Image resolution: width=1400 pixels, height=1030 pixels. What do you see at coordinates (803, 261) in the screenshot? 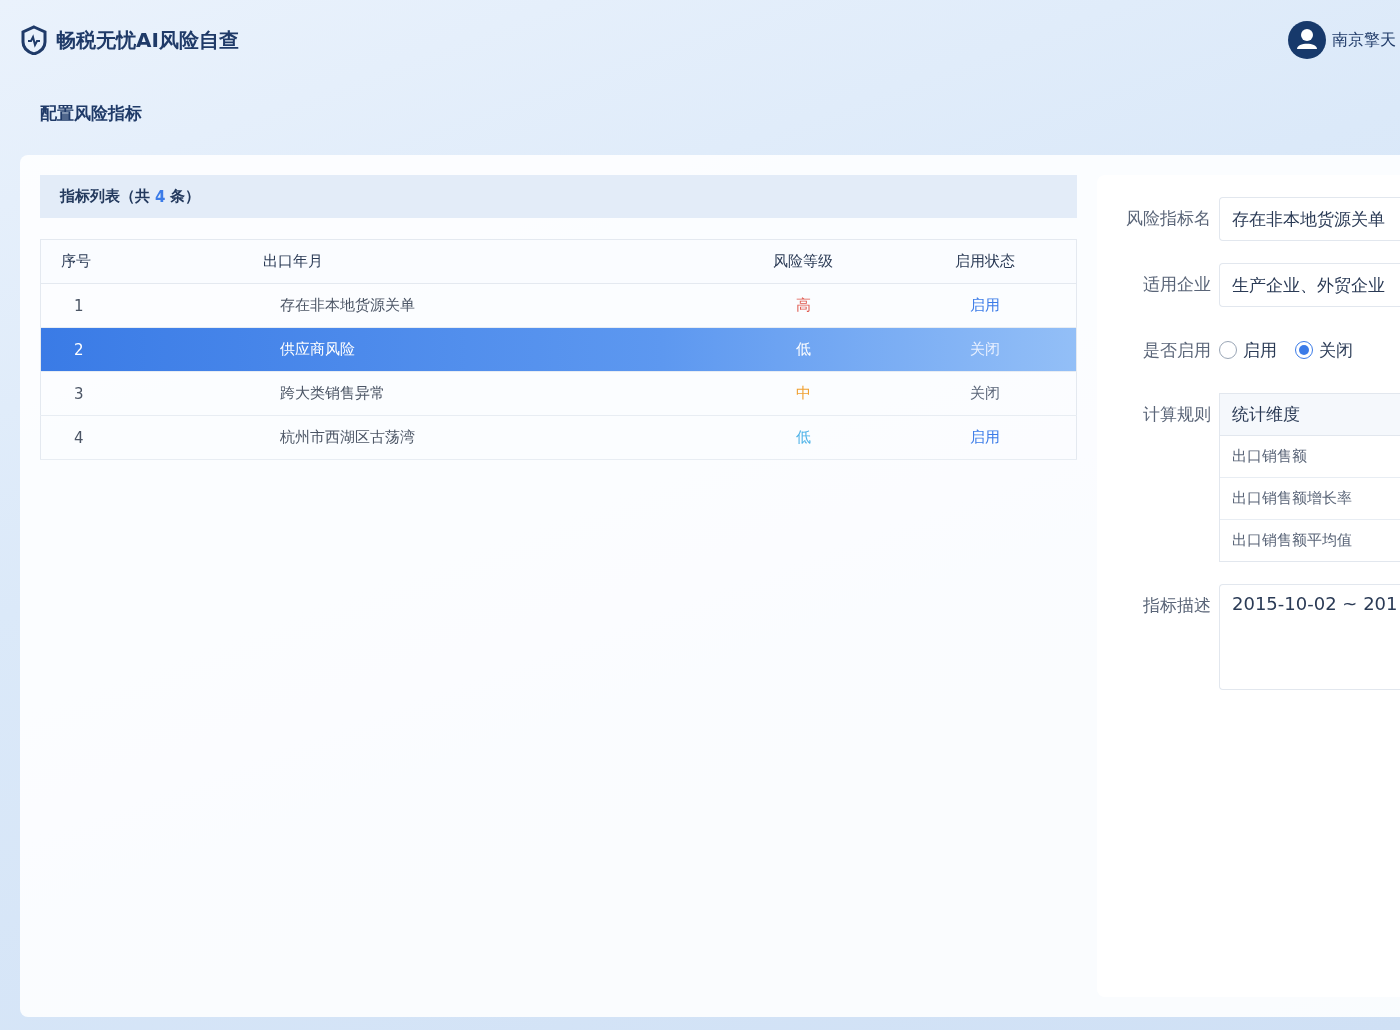
I see `column-header: 风险等级` at bounding box center [803, 261].